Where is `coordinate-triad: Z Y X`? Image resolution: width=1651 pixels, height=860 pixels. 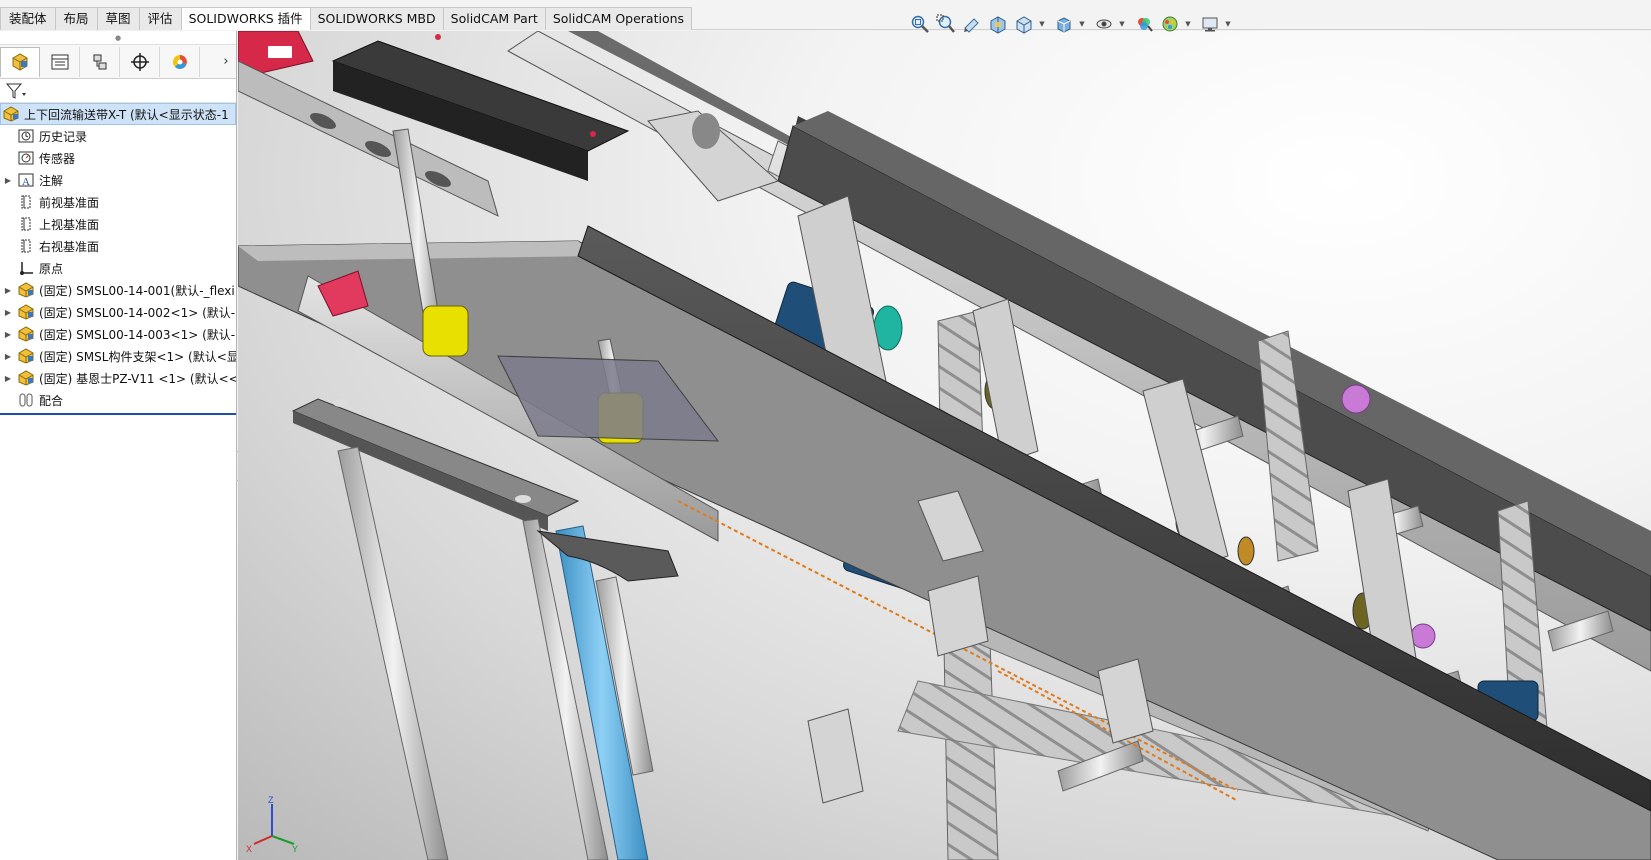
coordinate-triad: Z Y X is located at coordinates (272, 824).